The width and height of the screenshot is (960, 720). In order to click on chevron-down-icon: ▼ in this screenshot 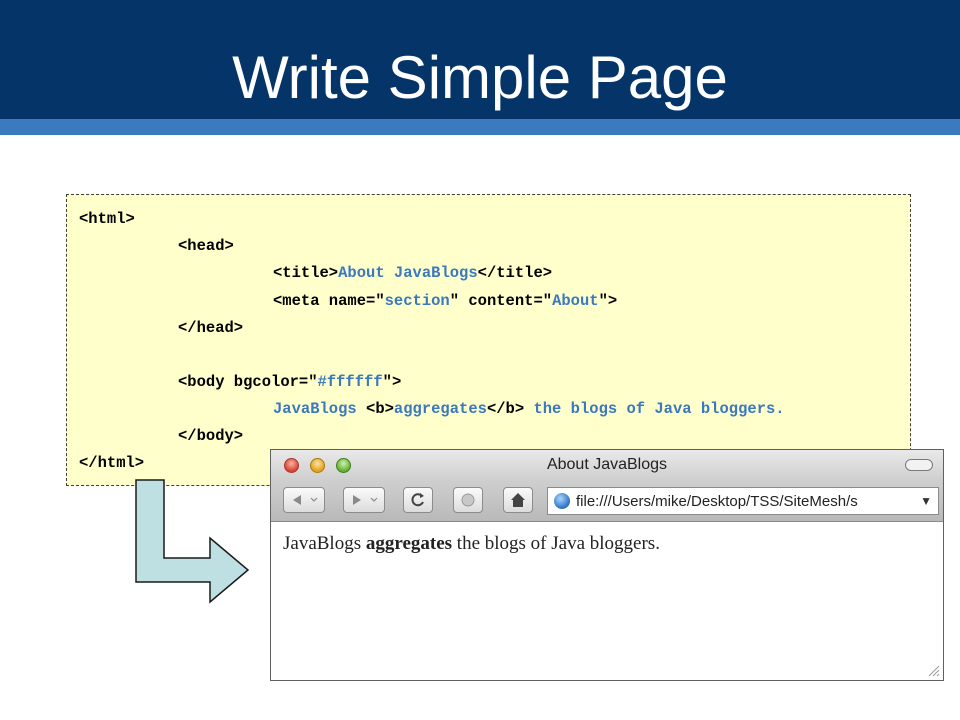, I will do `click(926, 501)`.